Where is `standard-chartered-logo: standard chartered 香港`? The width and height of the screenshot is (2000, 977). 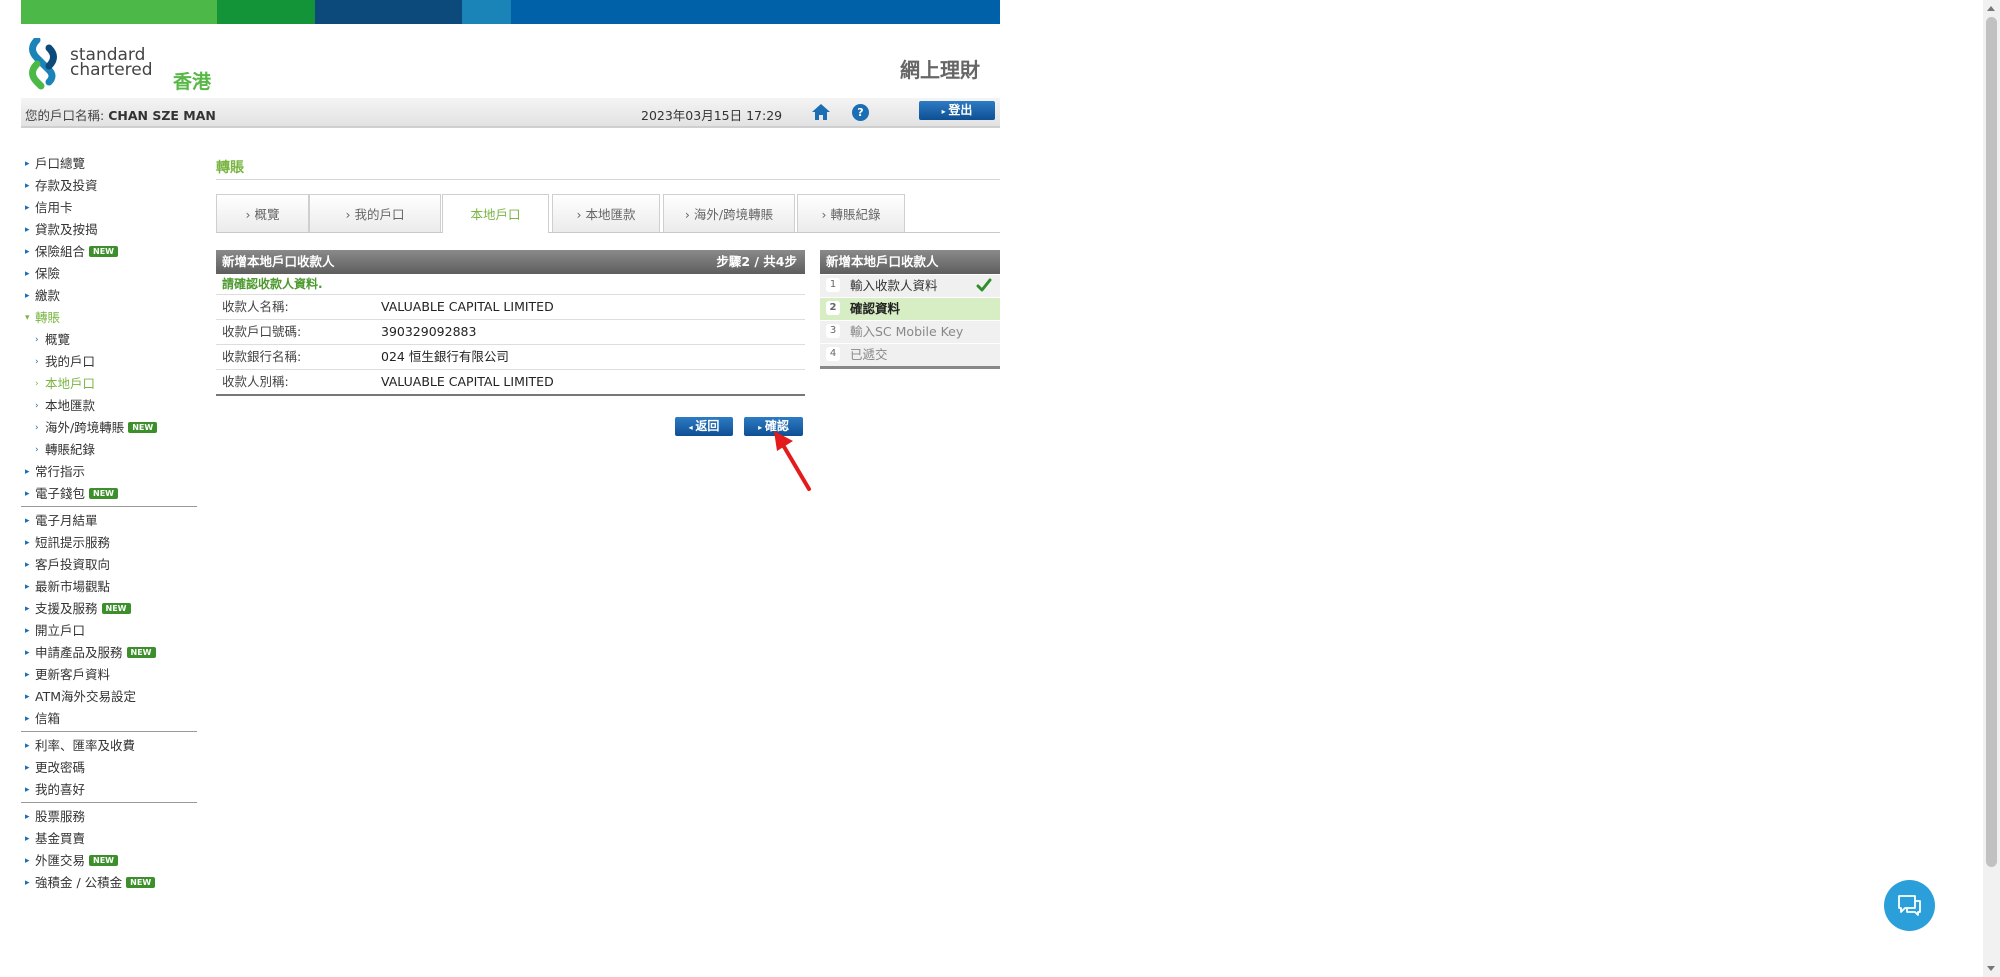
standard-chartered-logo: standard chartered 香港 is located at coordinates (127, 65).